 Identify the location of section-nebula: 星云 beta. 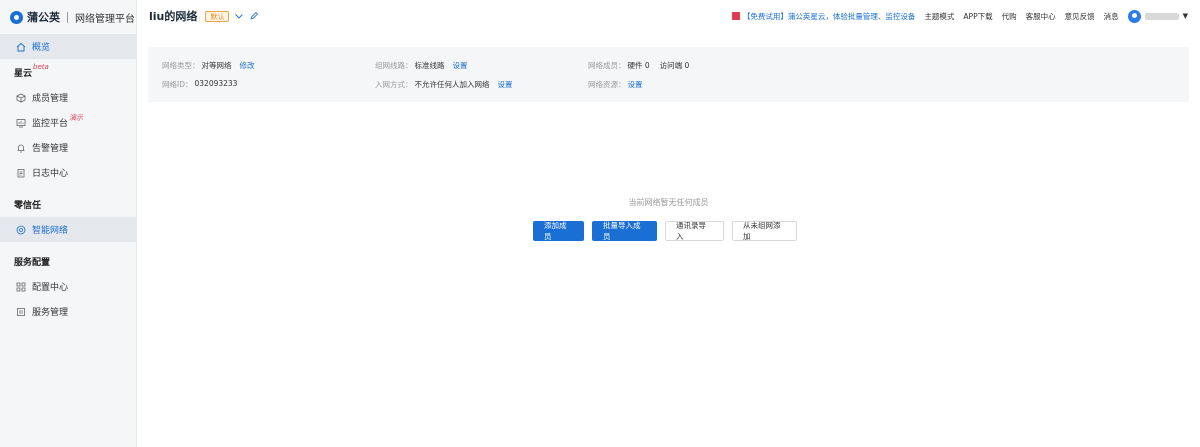
(68, 72).